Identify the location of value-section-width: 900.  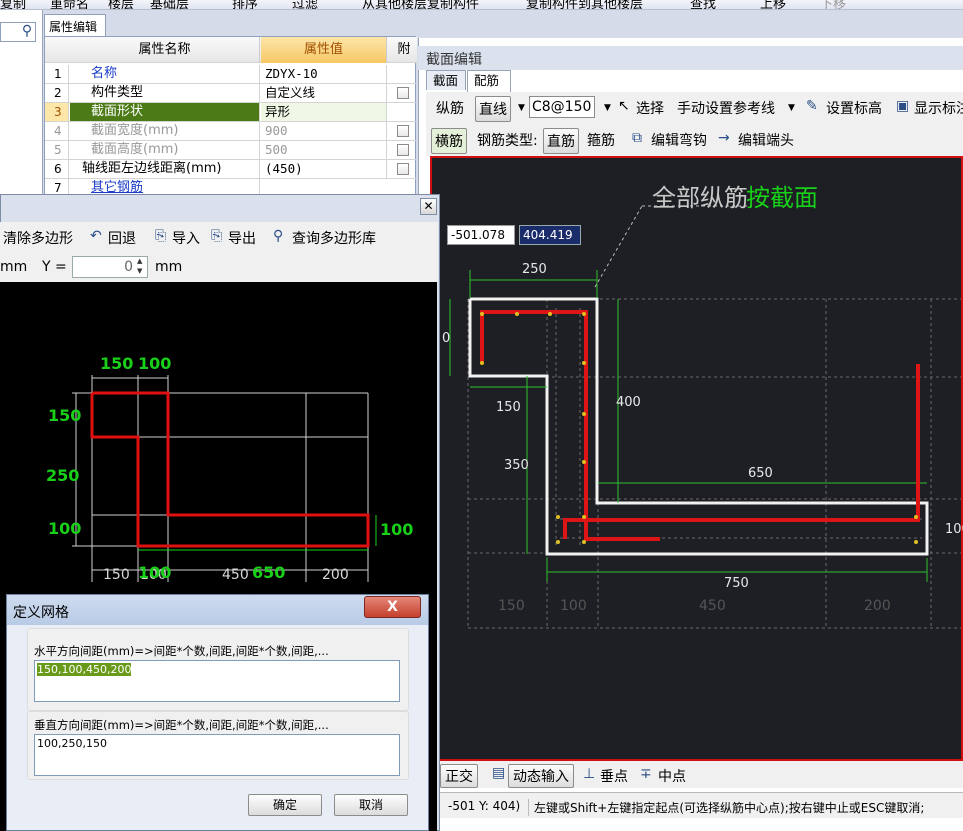
(324, 131).